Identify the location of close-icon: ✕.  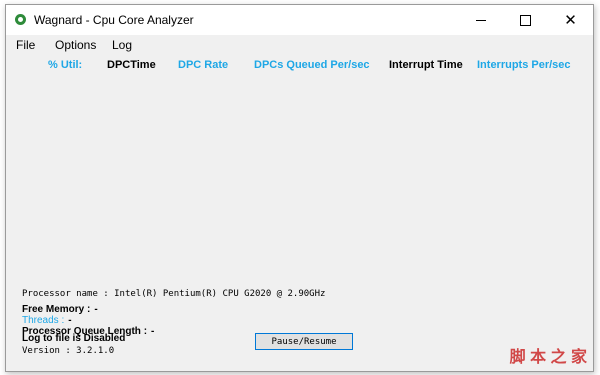
(570, 20).